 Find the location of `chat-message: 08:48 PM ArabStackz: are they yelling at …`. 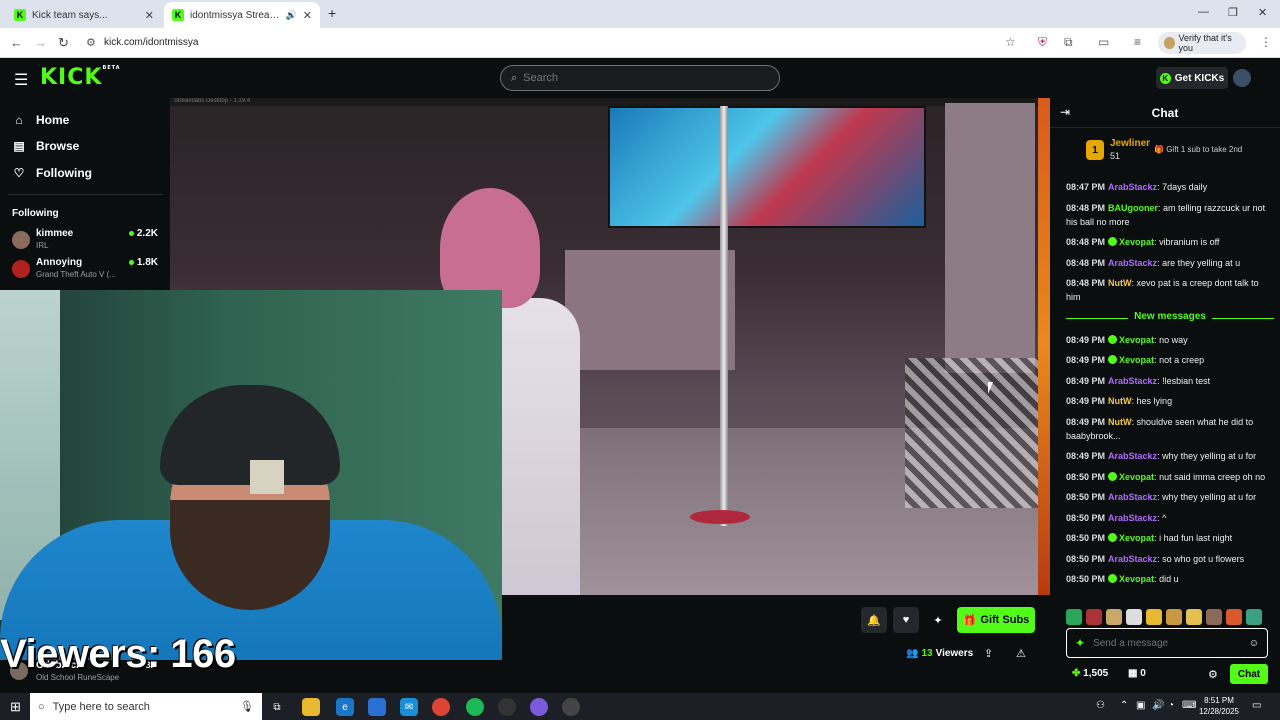

chat-message: 08:48 PM ArabStackz: are they yelling at … is located at coordinates (1170, 263).